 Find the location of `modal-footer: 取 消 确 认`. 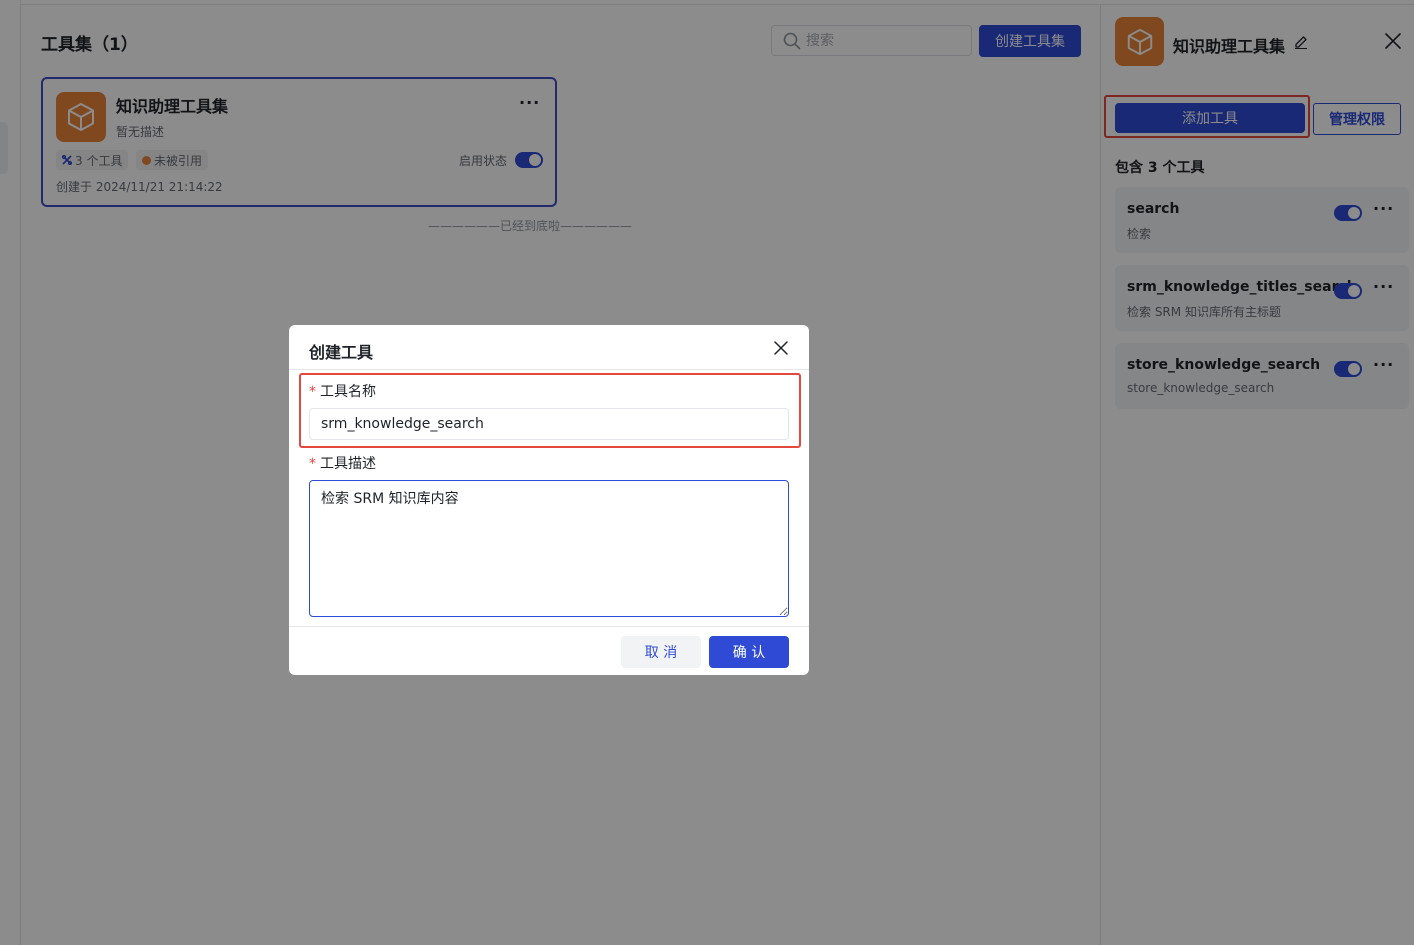

modal-footer: 取 消 确 认 is located at coordinates (549, 650).